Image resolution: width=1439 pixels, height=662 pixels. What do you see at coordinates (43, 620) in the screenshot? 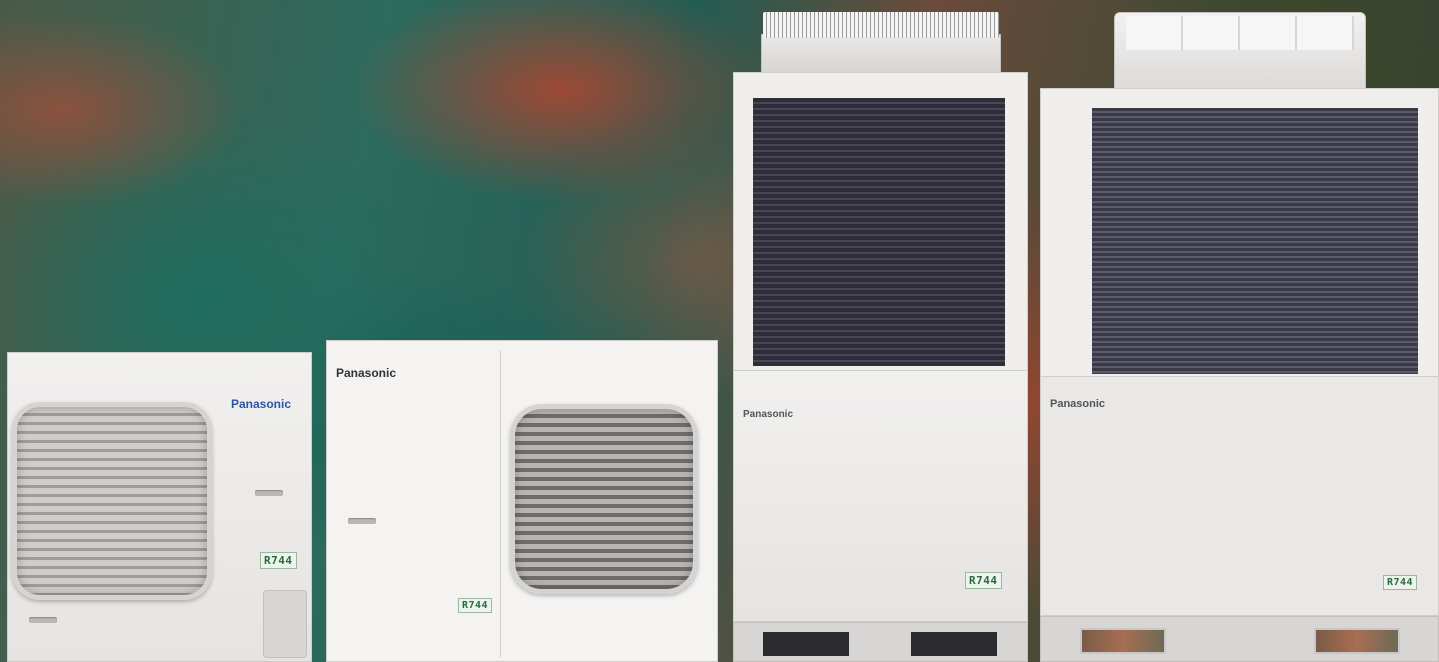
I see `lower-handle` at bounding box center [43, 620].